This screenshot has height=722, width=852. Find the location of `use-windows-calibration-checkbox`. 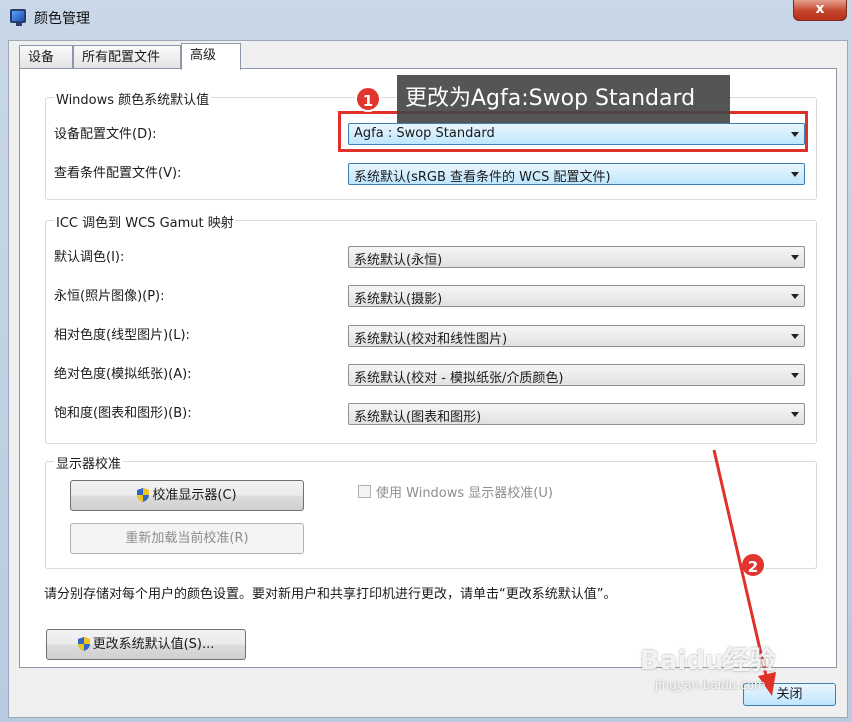

use-windows-calibration-checkbox is located at coordinates (364, 491).